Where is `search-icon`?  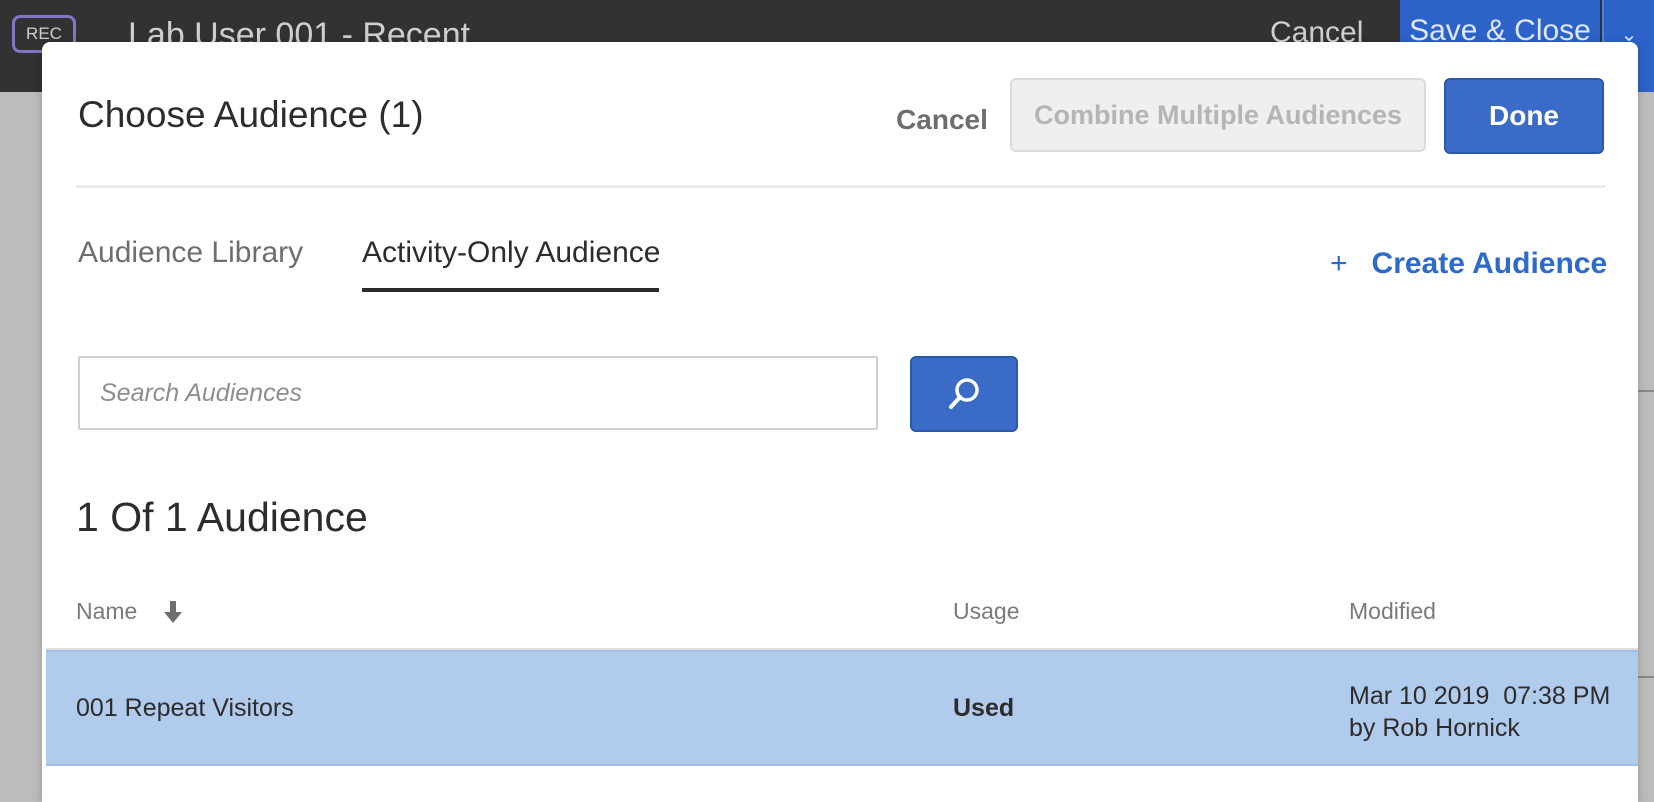 search-icon is located at coordinates (964, 393).